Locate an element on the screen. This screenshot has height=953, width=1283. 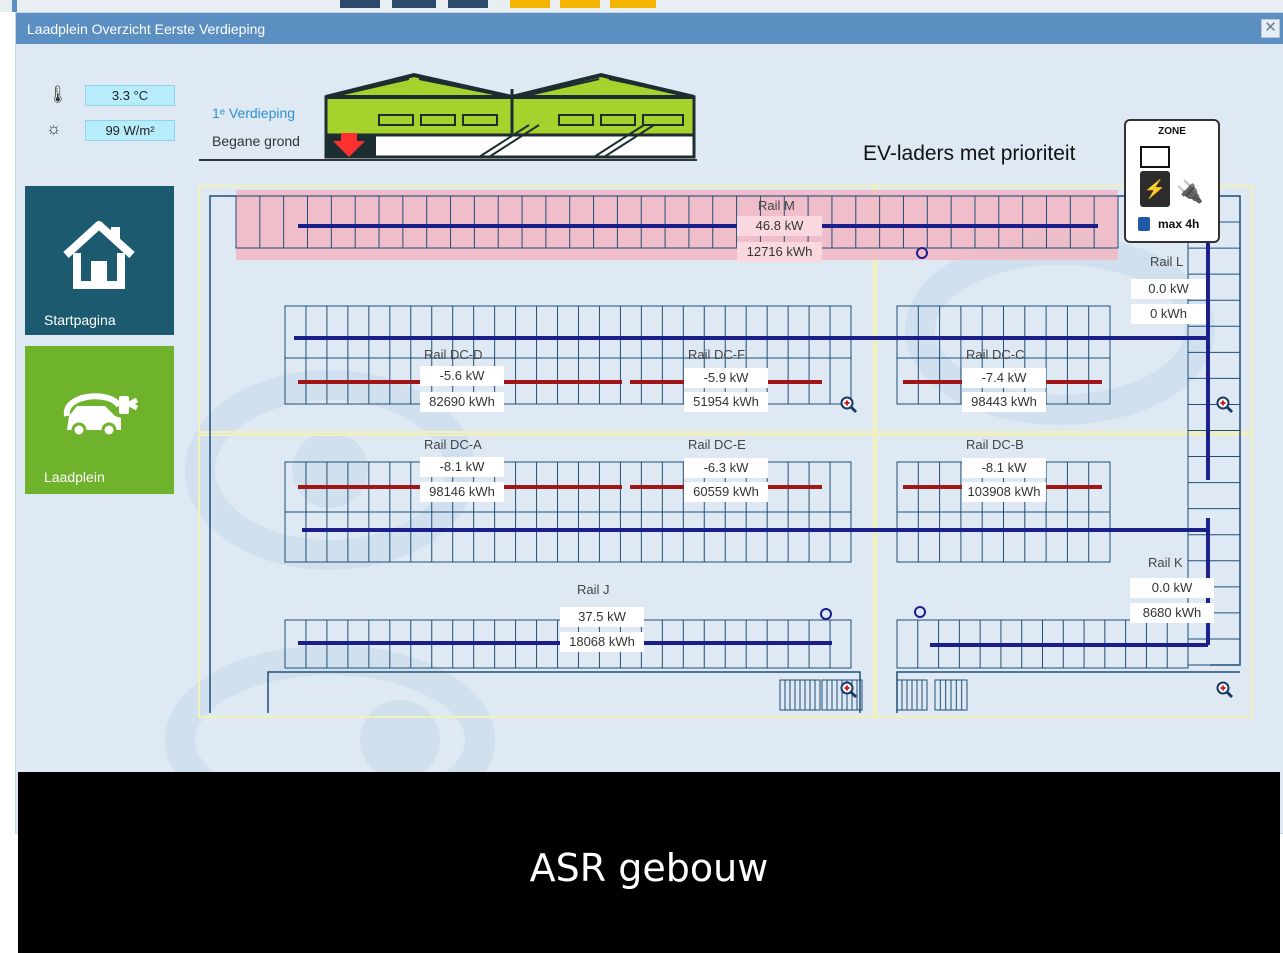
rail-energy-value: 103908 kWh is located at coordinates (1004, 492).